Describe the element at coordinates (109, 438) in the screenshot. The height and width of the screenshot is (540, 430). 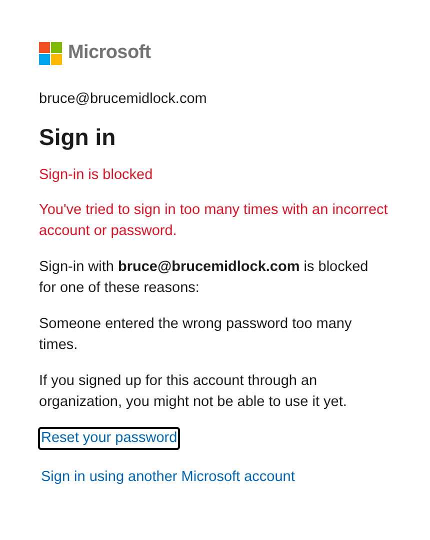
I see `text-link: Reset your password` at that location.